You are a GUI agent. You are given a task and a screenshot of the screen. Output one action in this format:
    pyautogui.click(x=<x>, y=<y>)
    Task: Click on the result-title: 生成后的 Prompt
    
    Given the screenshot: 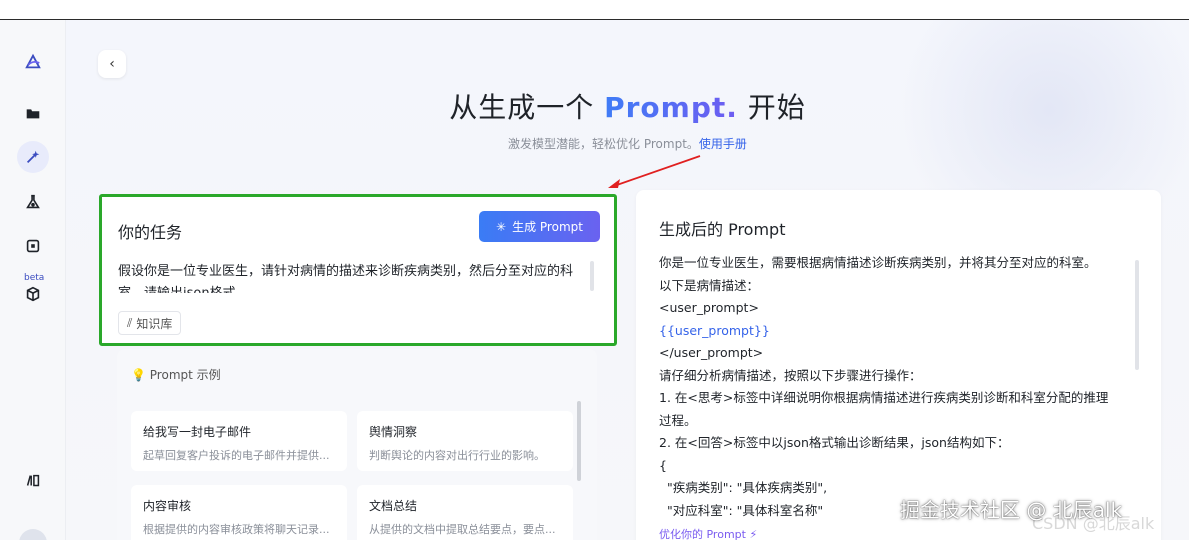 What is the action you would take?
    pyautogui.click(x=722, y=229)
    